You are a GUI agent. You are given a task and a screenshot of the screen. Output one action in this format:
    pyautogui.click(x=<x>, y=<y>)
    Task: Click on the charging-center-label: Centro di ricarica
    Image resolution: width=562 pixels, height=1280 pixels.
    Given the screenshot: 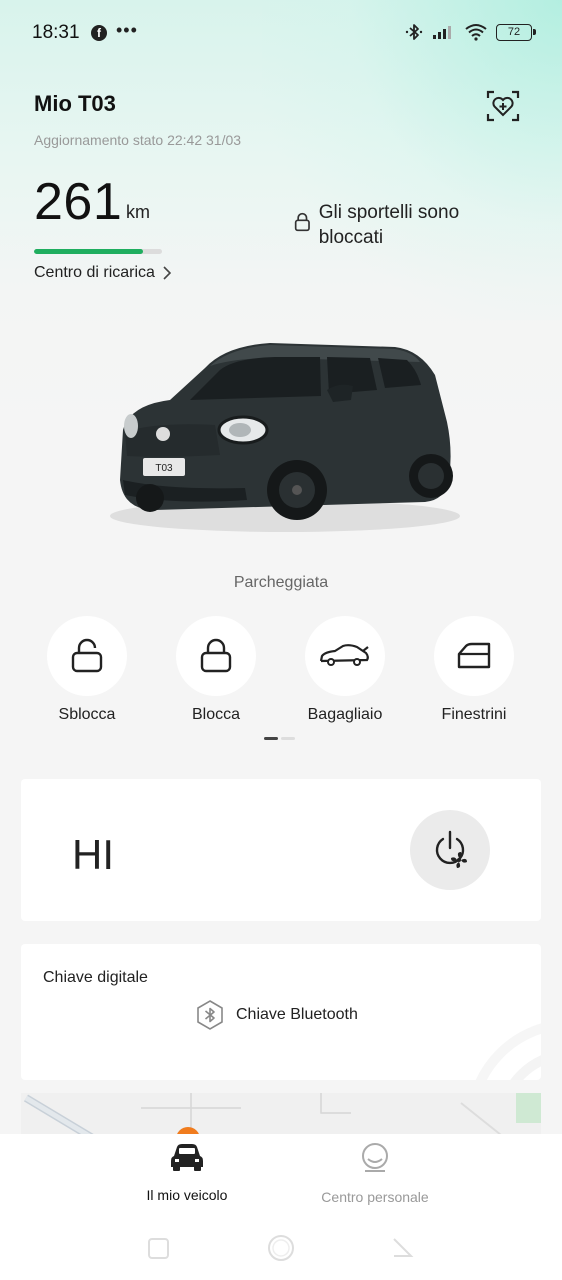 What is the action you would take?
    pyautogui.click(x=94, y=272)
    